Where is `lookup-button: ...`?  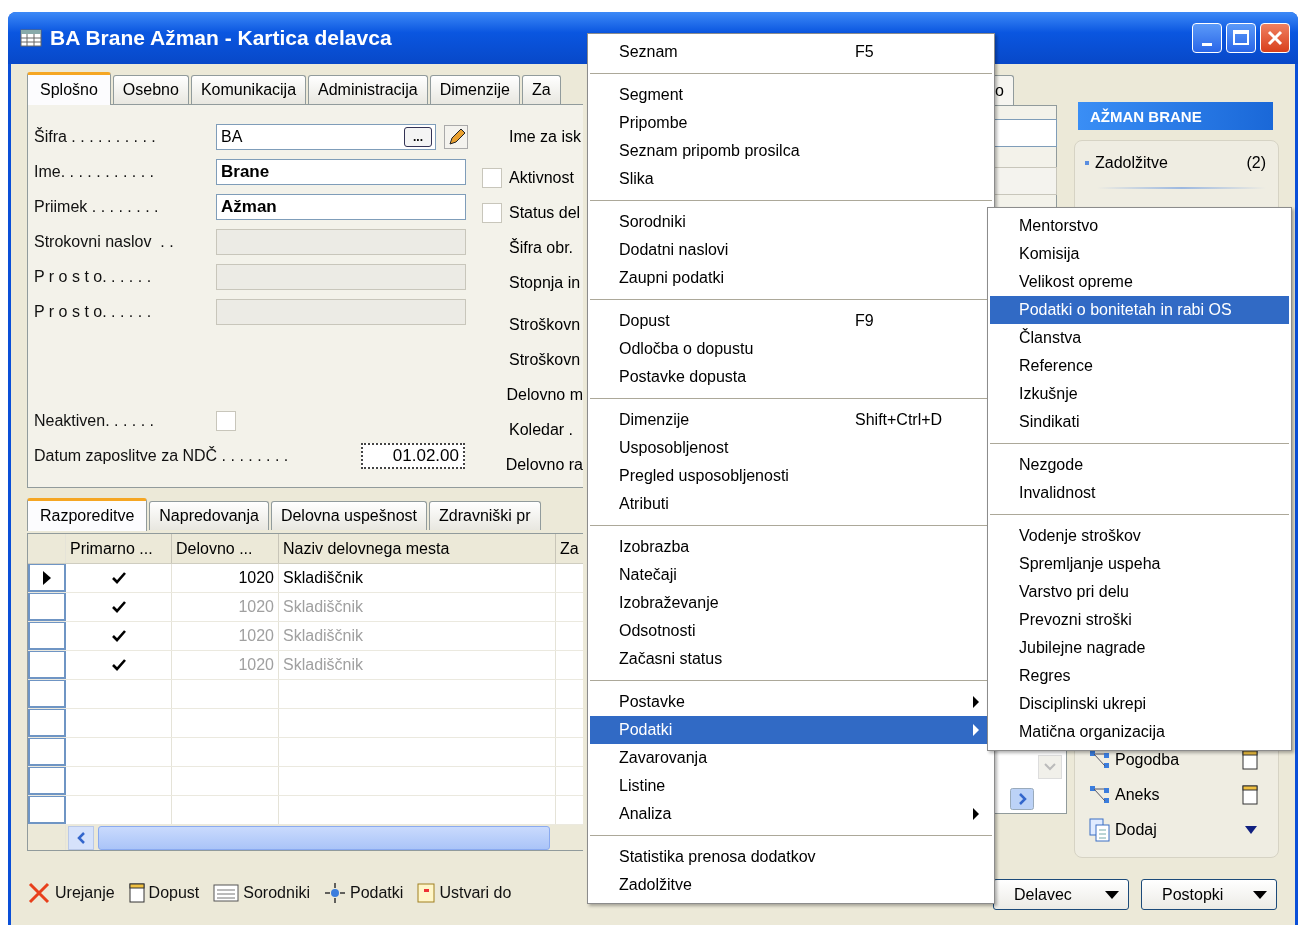 lookup-button: ... is located at coordinates (418, 136).